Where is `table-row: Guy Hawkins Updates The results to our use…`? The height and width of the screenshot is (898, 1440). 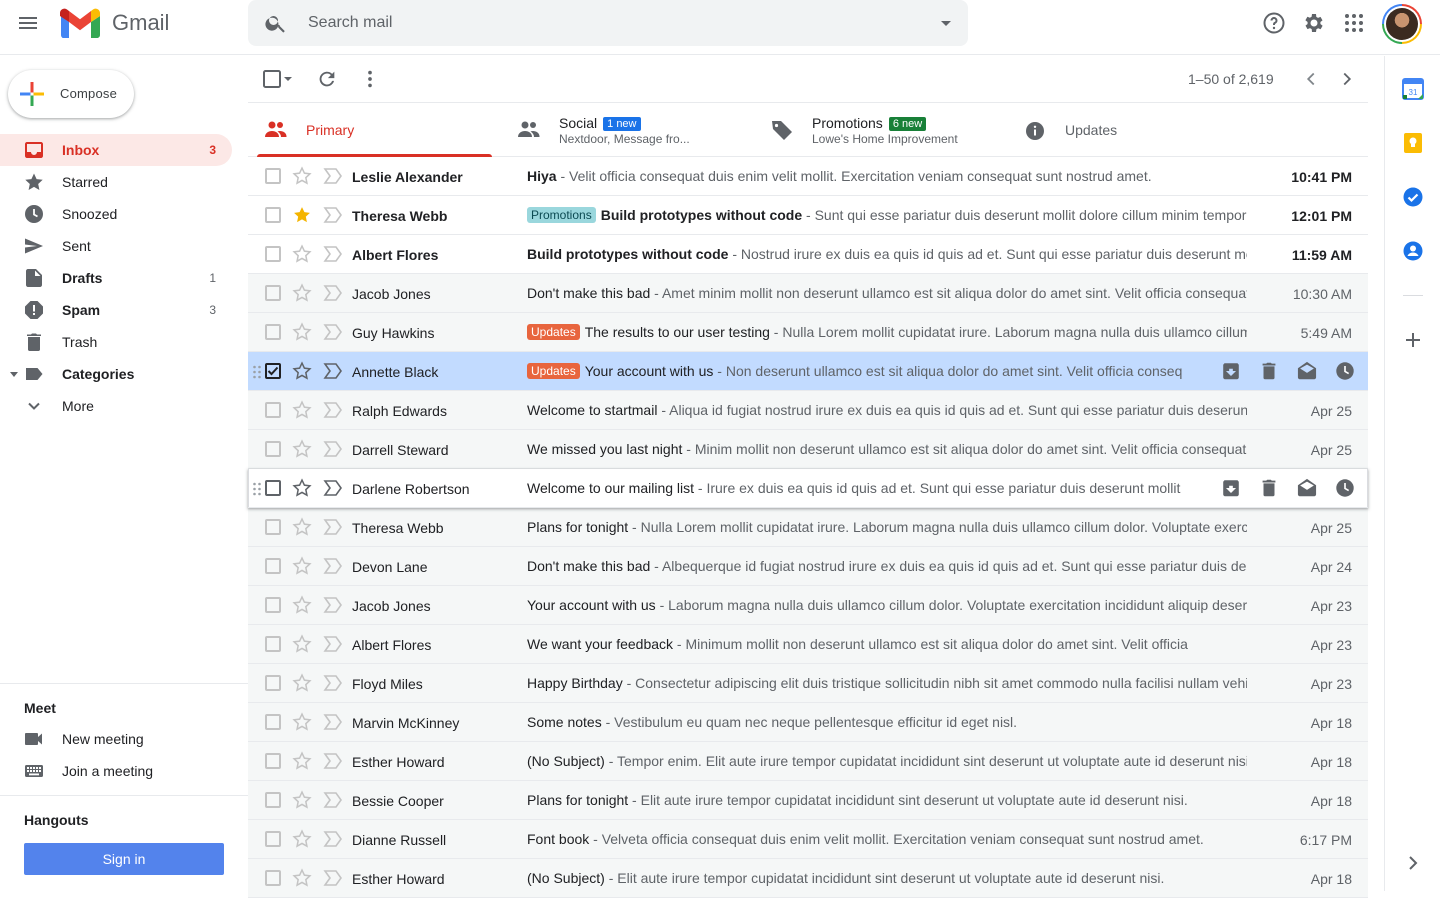
table-row: Guy Hawkins Updates The results to our use… is located at coordinates (808, 332).